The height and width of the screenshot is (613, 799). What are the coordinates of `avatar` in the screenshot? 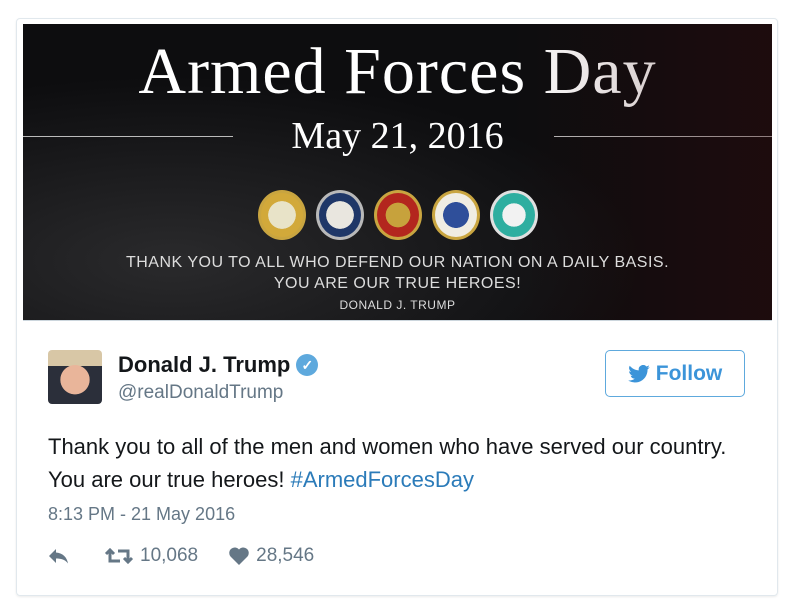 It's located at (75, 377).